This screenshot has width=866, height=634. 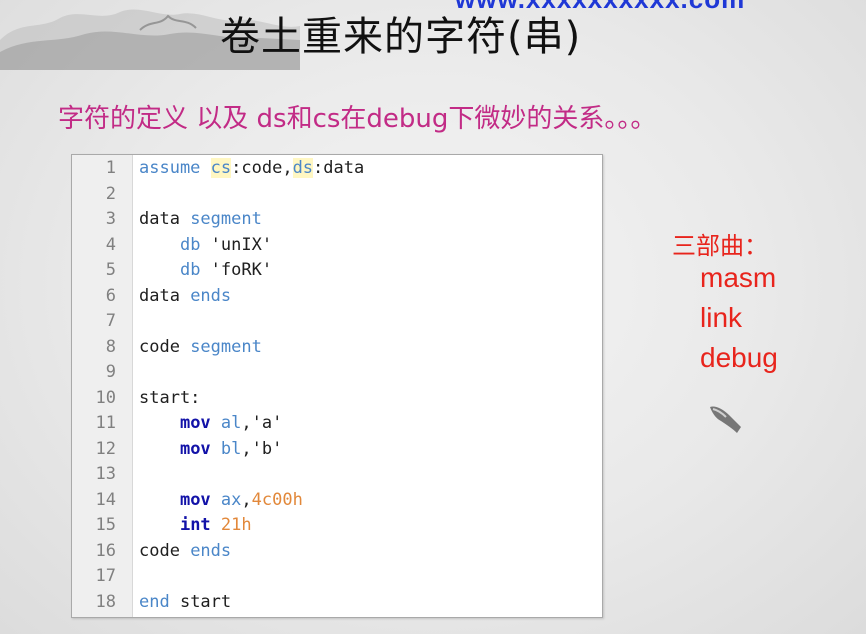 I want to click on line-number: 17, so click(x=105, y=576).